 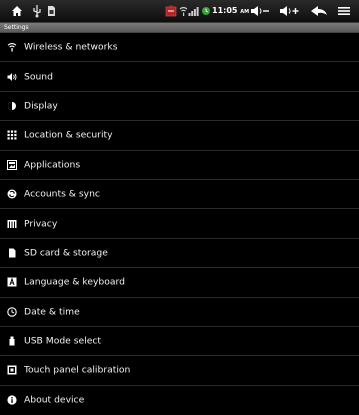 What do you see at coordinates (12, 105) in the screenshot?
I see `brightness-icon` at bounding box center [12, 105].